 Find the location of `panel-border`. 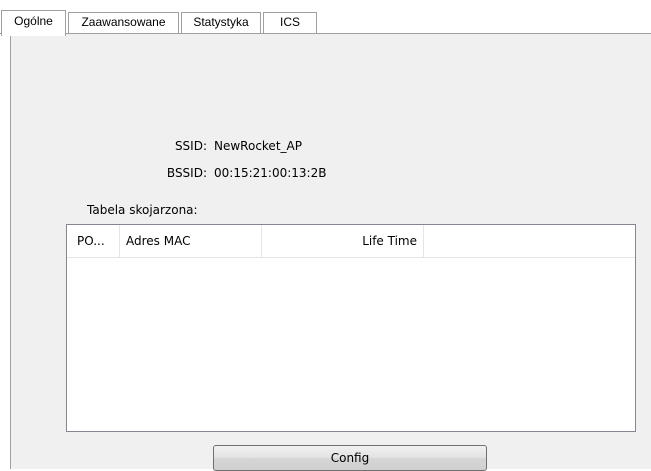

panel-border is located at coordinates (10, 251).